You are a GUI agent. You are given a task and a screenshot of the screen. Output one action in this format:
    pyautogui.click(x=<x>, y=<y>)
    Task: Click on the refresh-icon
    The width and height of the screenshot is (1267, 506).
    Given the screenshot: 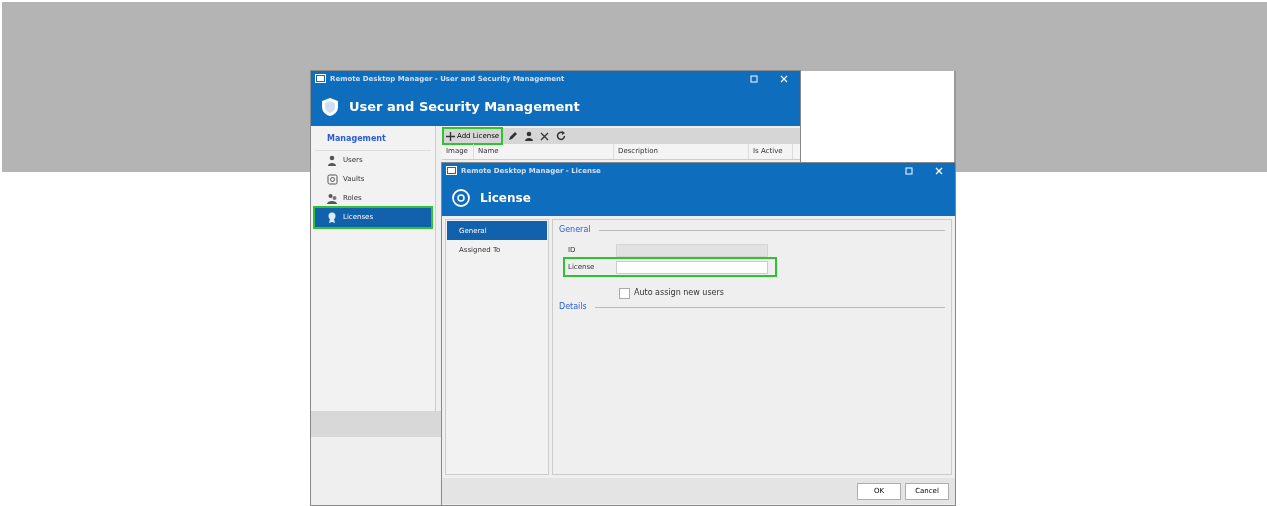 What is the action you would take?
    pyautogui.click(x=561, y=136)
    